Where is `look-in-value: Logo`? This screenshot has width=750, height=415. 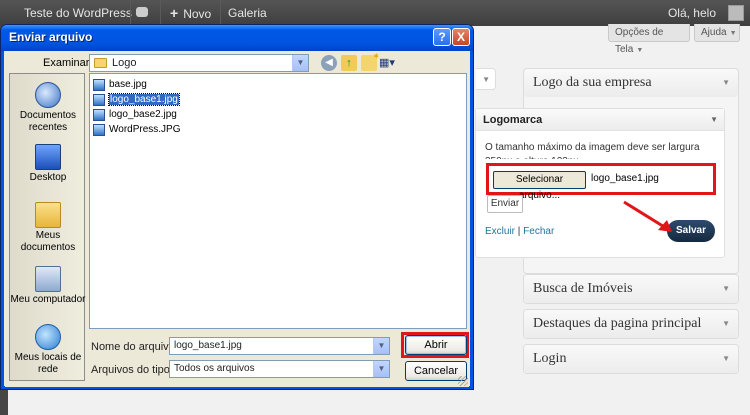
look-in-value: Logo is located at coordinates (124, 63).